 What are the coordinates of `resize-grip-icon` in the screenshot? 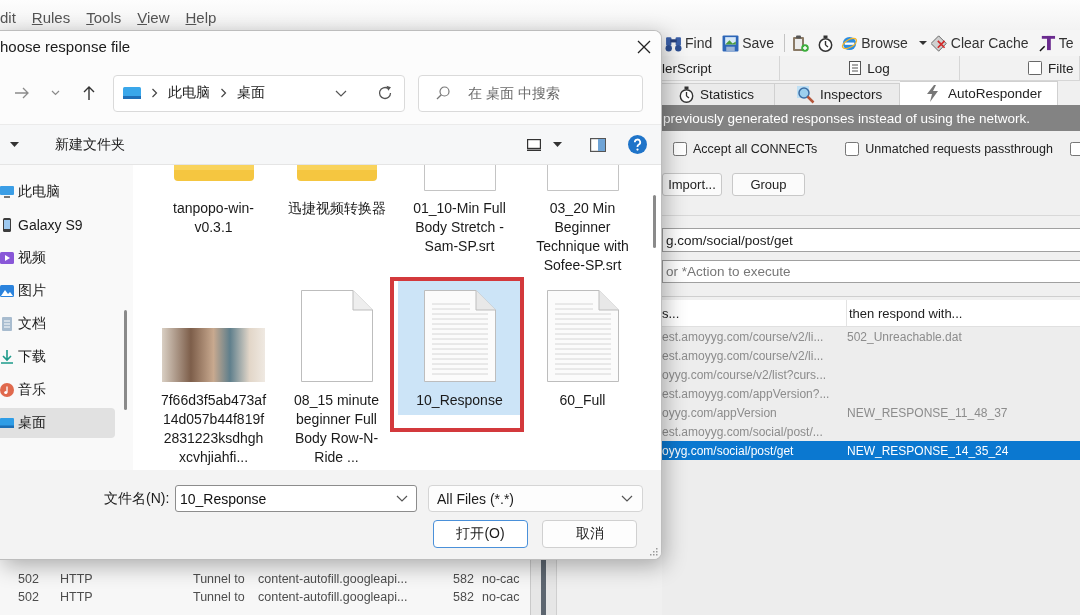 It's located at (654, 552).